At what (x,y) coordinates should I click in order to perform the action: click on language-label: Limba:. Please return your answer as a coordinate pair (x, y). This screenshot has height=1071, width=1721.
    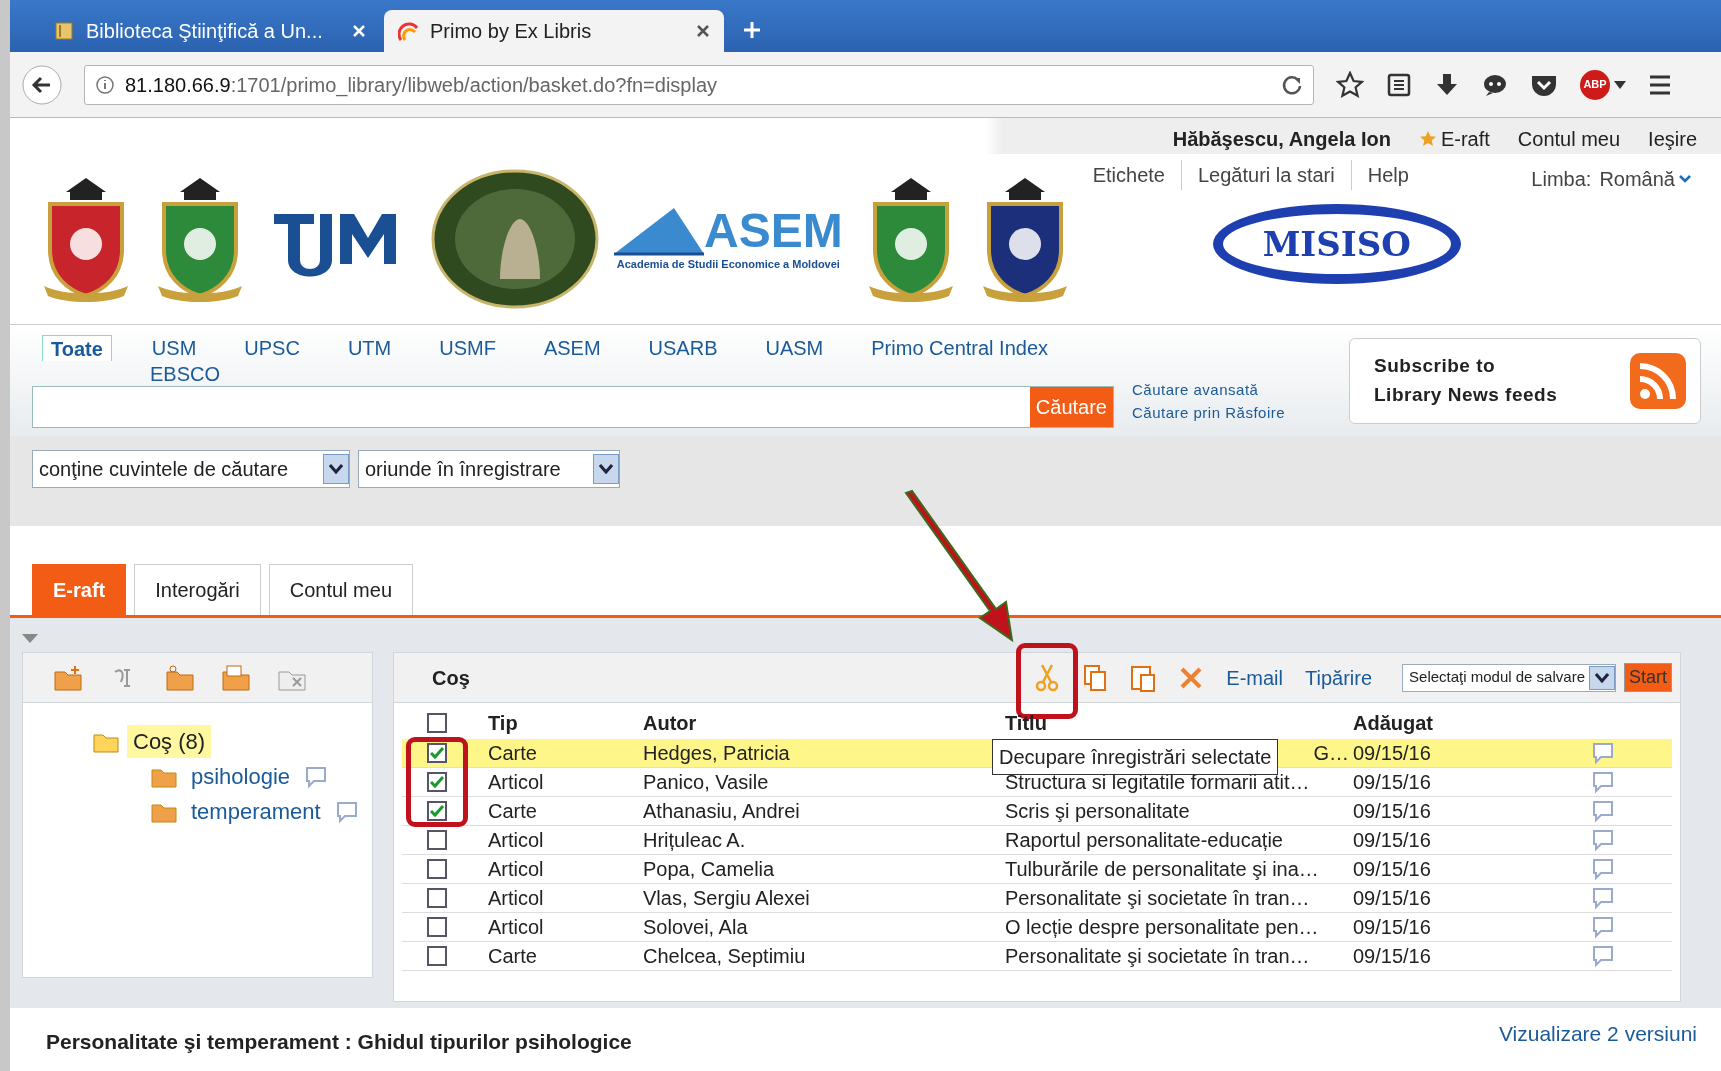
    Looking at the image, I should click on (1561, 179).